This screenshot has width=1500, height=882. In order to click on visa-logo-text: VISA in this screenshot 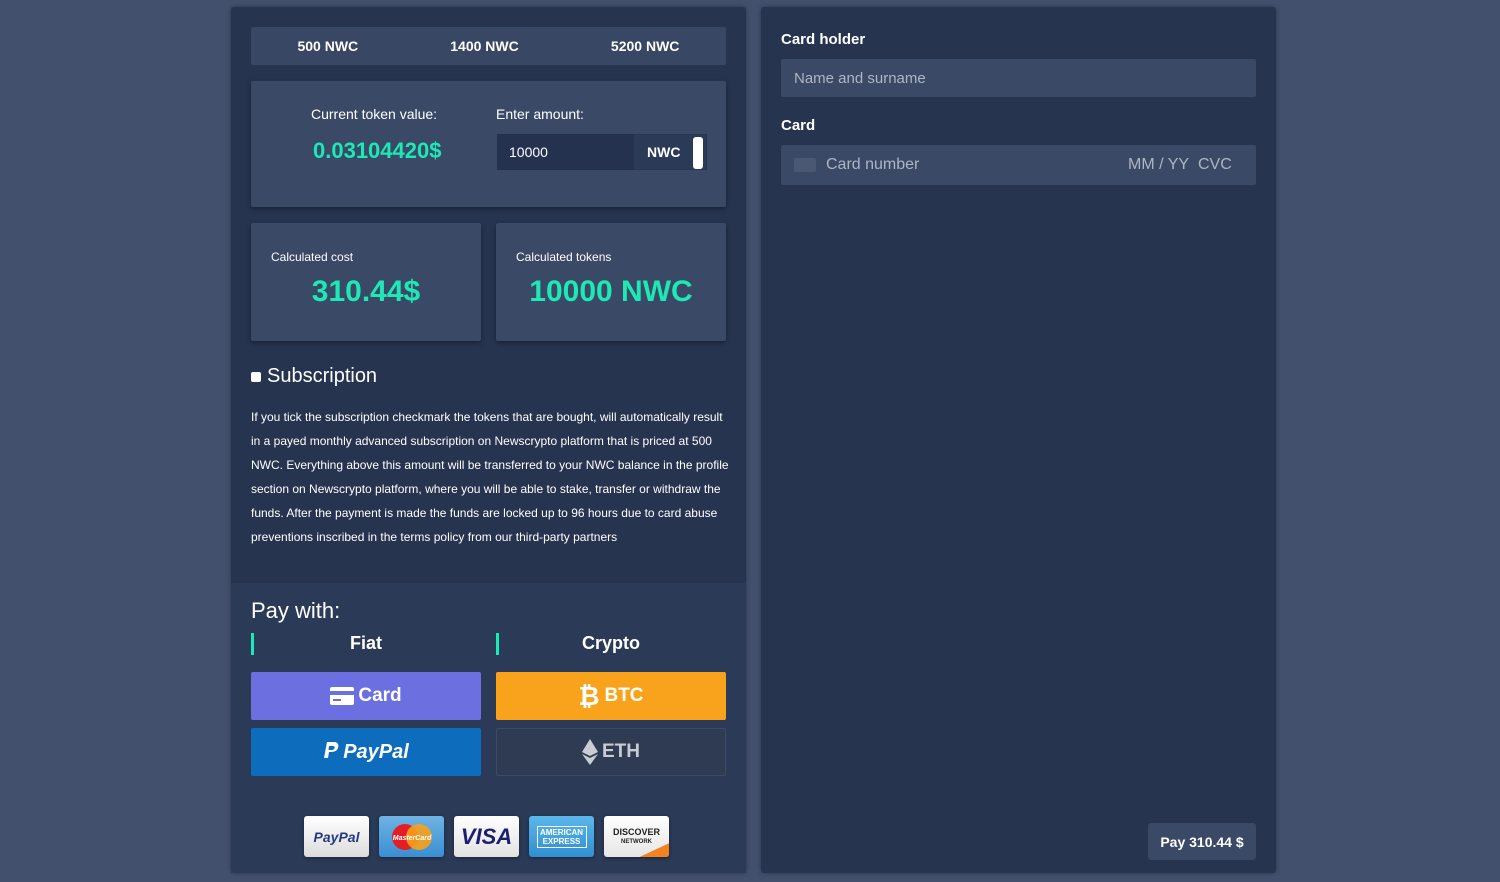, I will do `click(486, 836)`.